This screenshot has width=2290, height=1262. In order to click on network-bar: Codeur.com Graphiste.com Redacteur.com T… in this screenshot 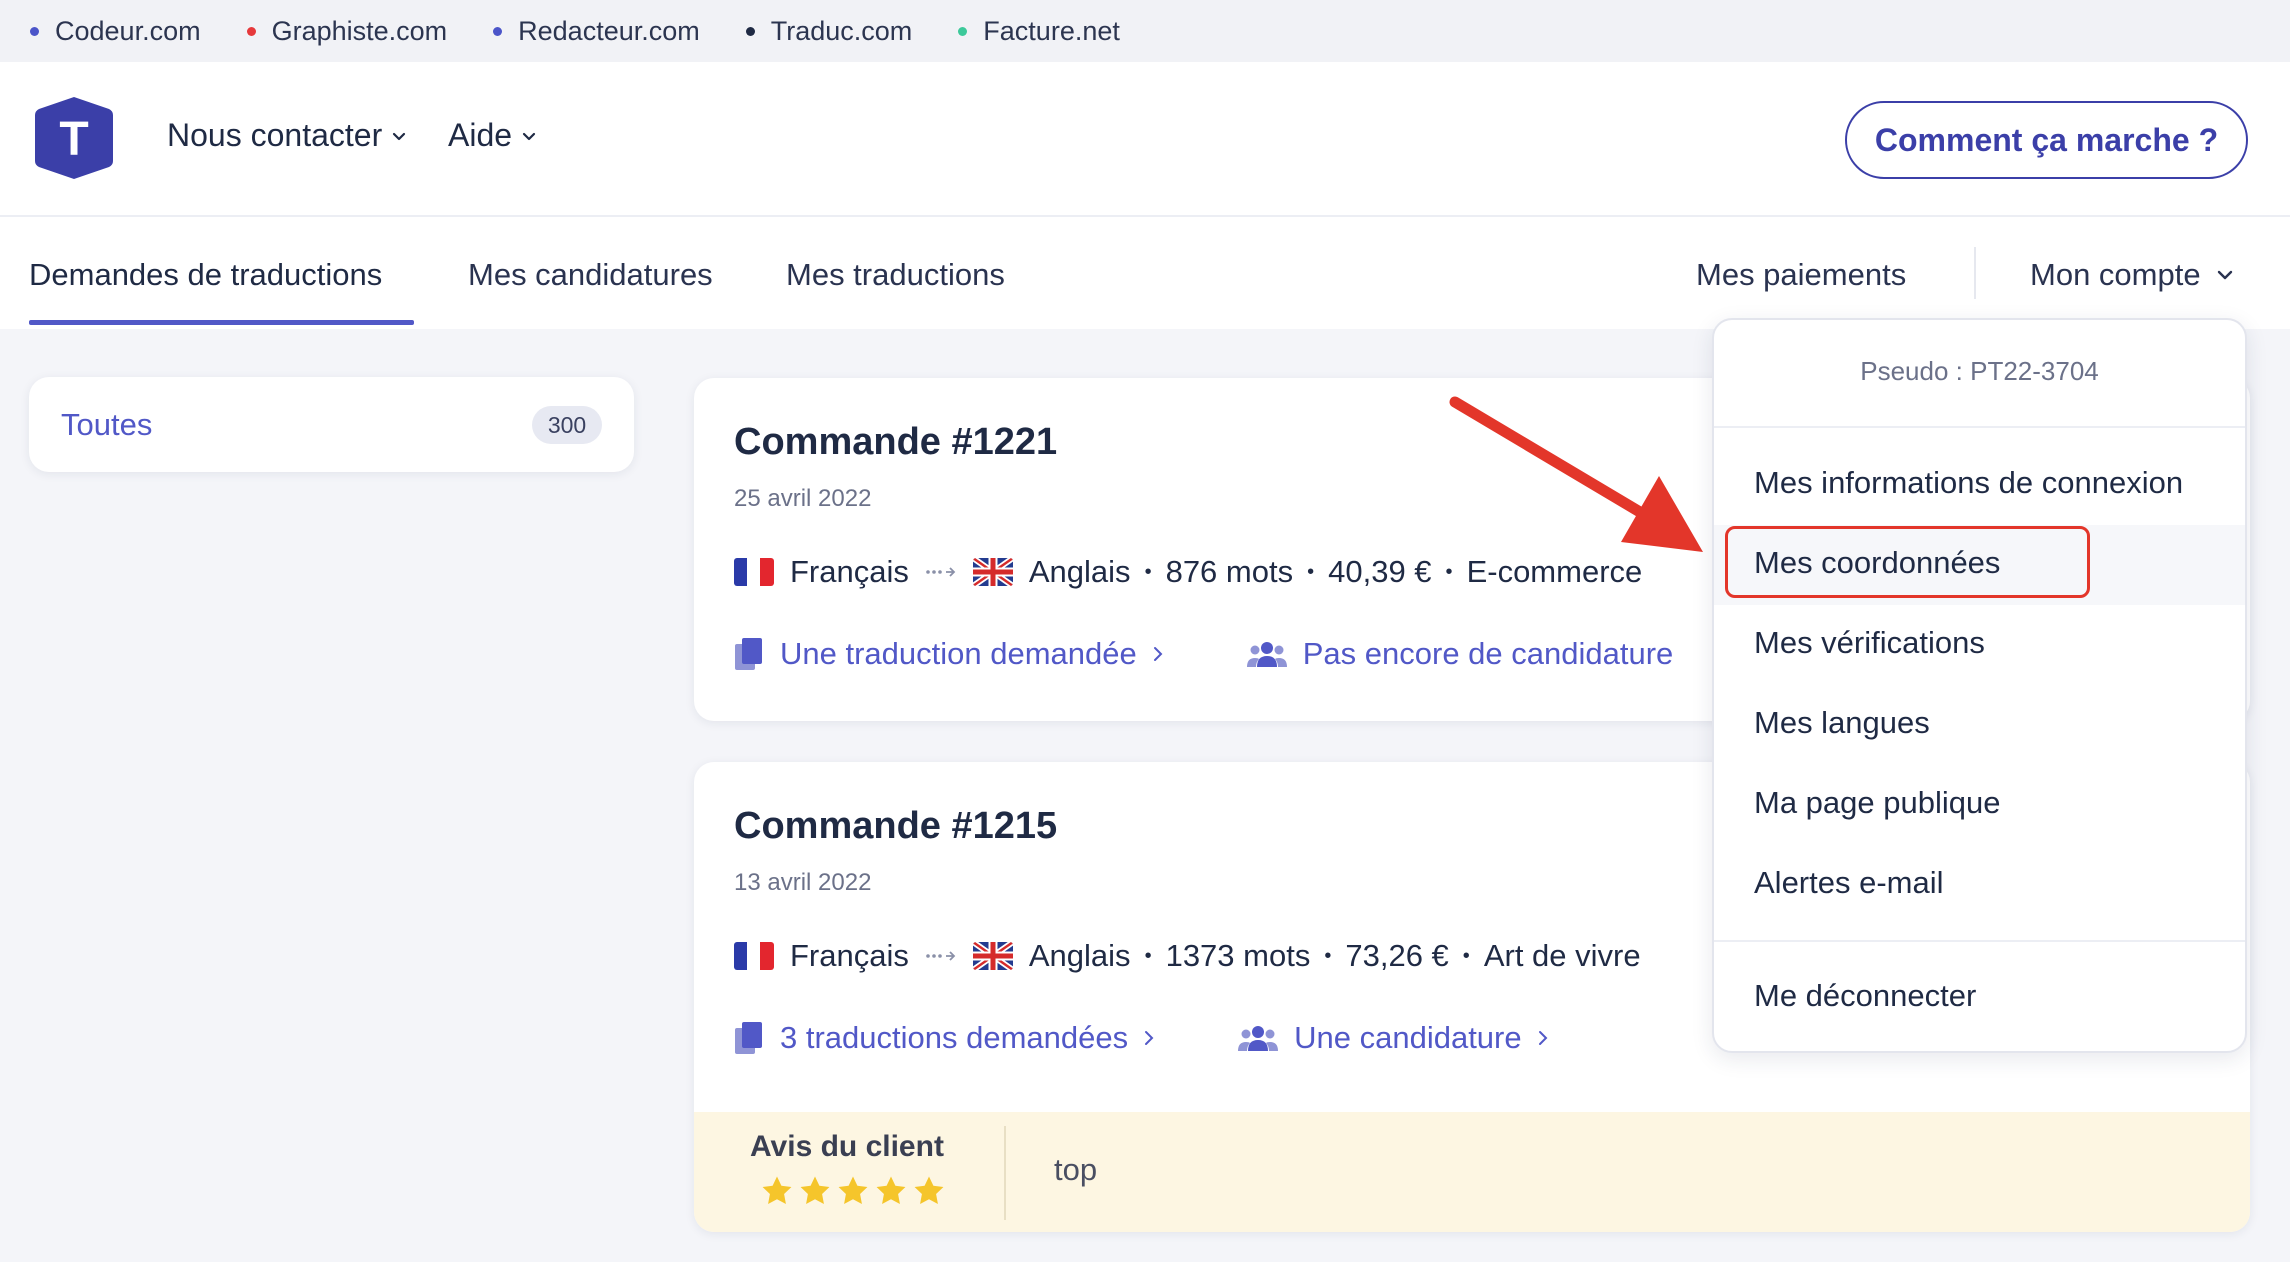, I will do `click(1145, 31)`.